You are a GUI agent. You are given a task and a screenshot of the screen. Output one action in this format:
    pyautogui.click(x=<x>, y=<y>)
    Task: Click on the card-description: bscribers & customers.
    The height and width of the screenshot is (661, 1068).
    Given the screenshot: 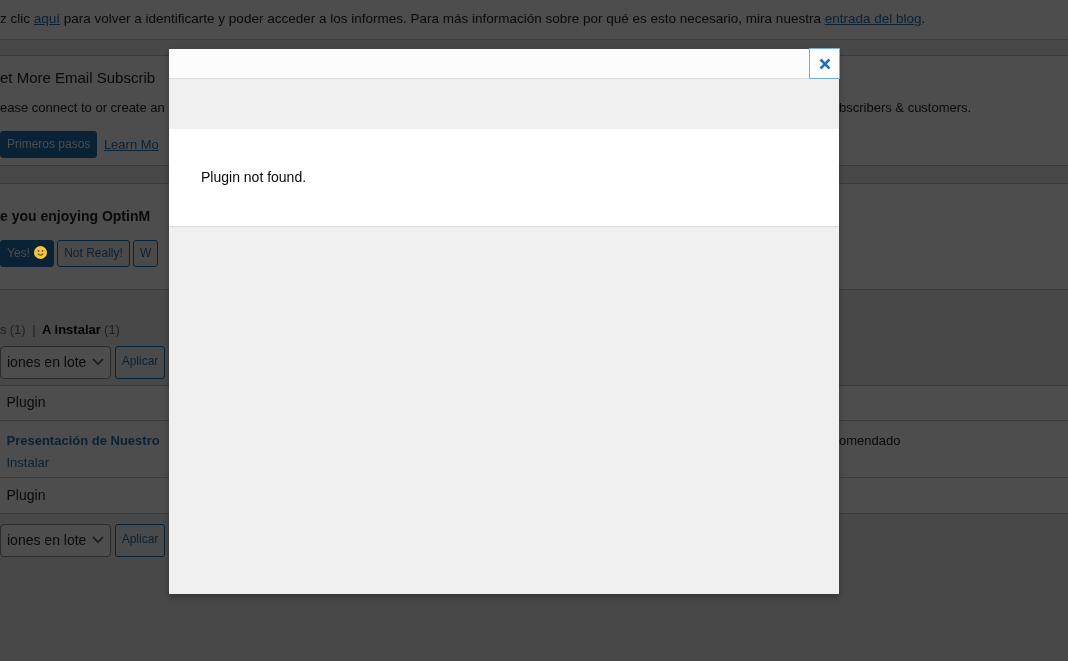 What is the action you would take?
    pyautogui.click(x=905, y=107)
    